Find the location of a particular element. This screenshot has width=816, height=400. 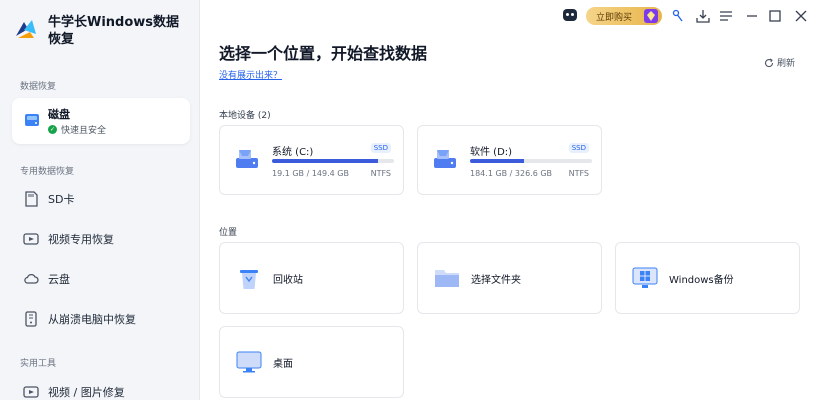

location-windows-backup: Windows备份 is located at coordinates (707, 278).